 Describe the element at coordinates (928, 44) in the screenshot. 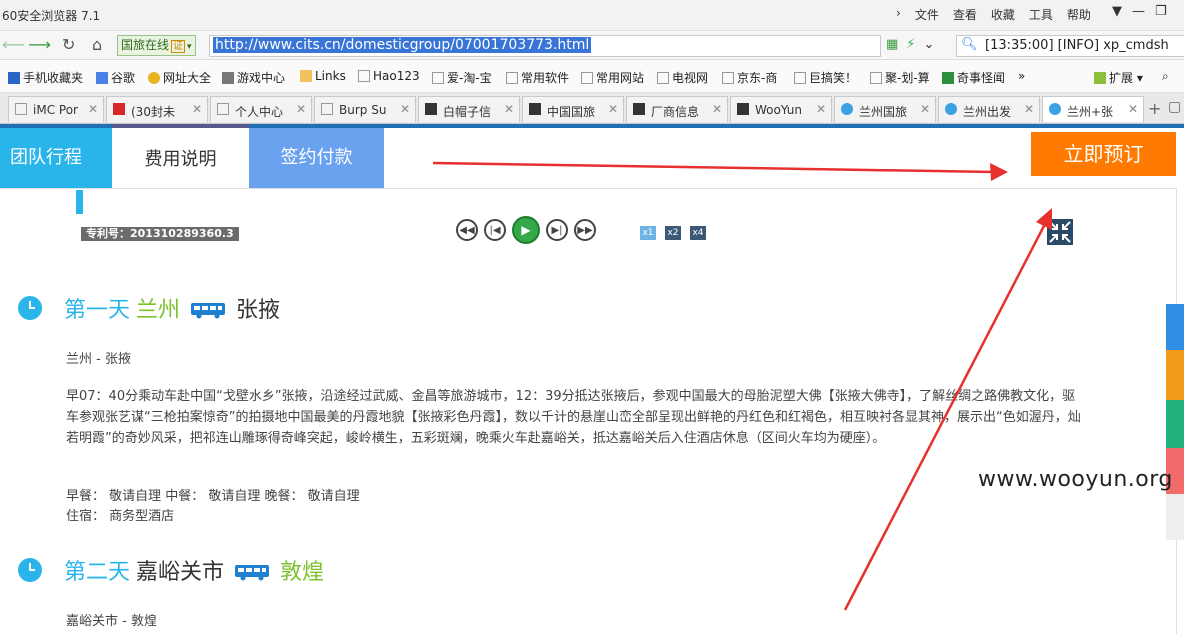

I see `chevron-down-icon: ⌄` at that location.